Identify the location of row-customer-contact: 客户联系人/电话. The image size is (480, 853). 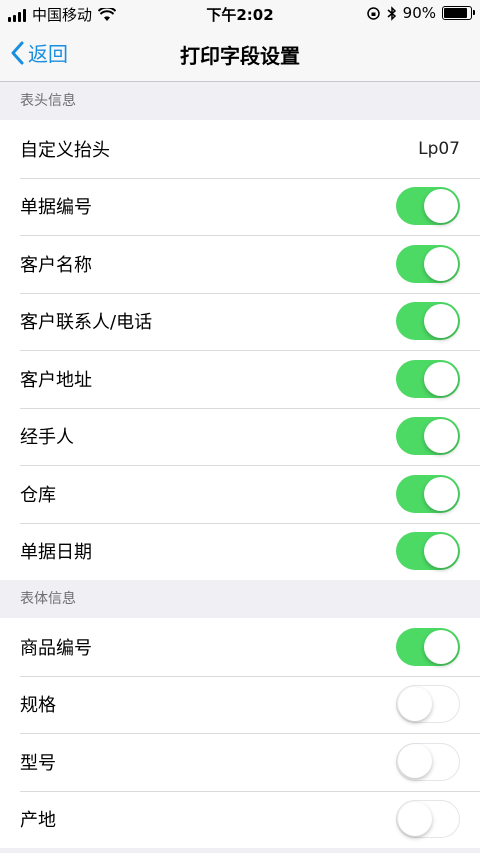
(240, 321).